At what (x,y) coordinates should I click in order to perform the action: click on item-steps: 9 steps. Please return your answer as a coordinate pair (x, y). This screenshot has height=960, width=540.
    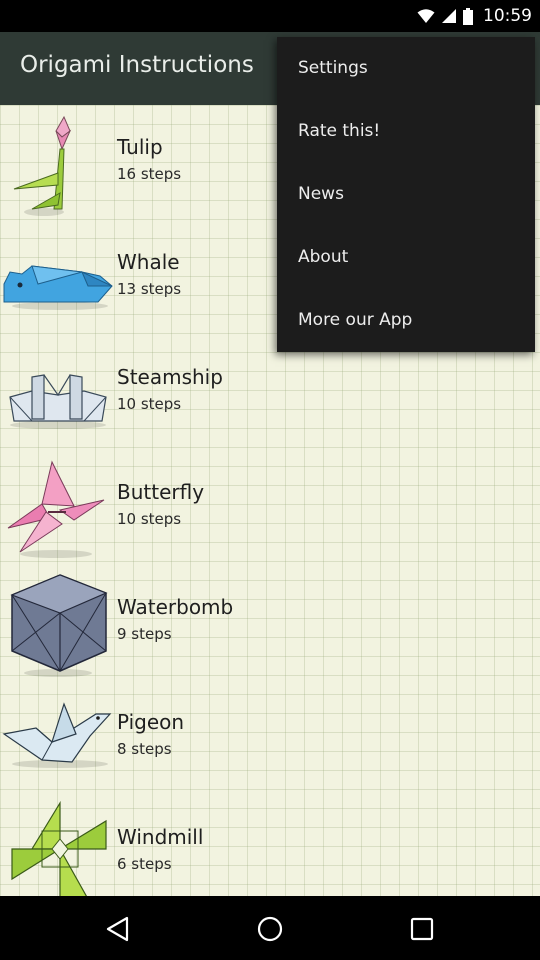
    Looking at the image, I should click on (144, 634).